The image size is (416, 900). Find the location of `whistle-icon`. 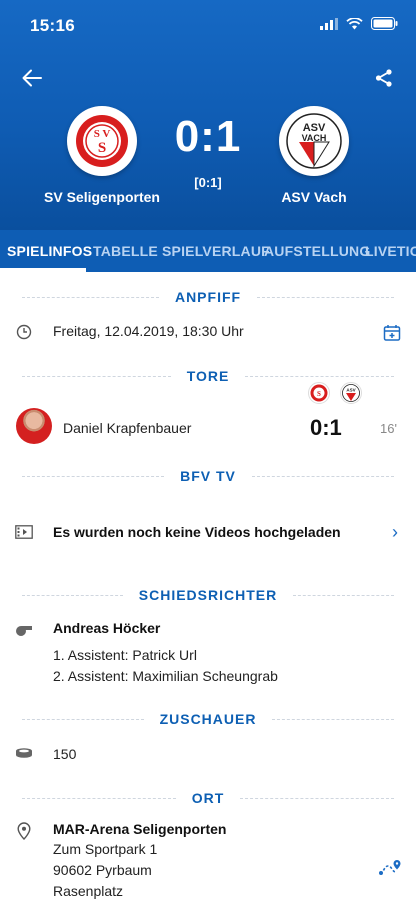

whistle-icon is located at coordinates (24, 630).